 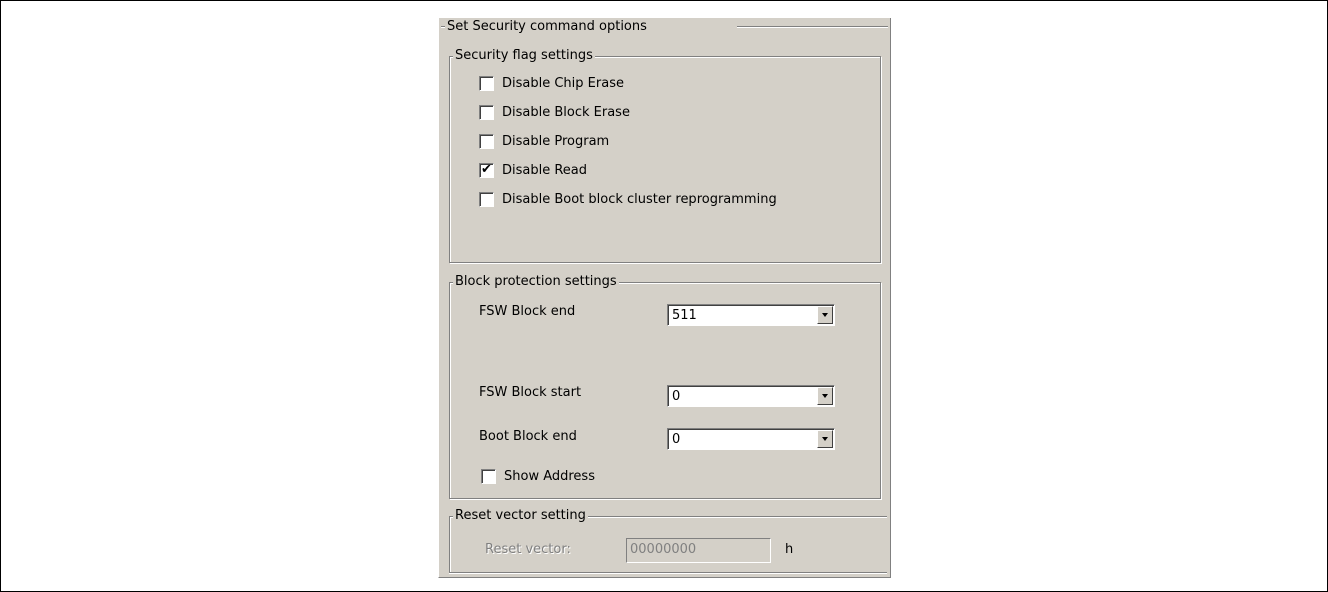 I want to click on fsw-block-end-dropdown: 511, so click(x=751, y=315).